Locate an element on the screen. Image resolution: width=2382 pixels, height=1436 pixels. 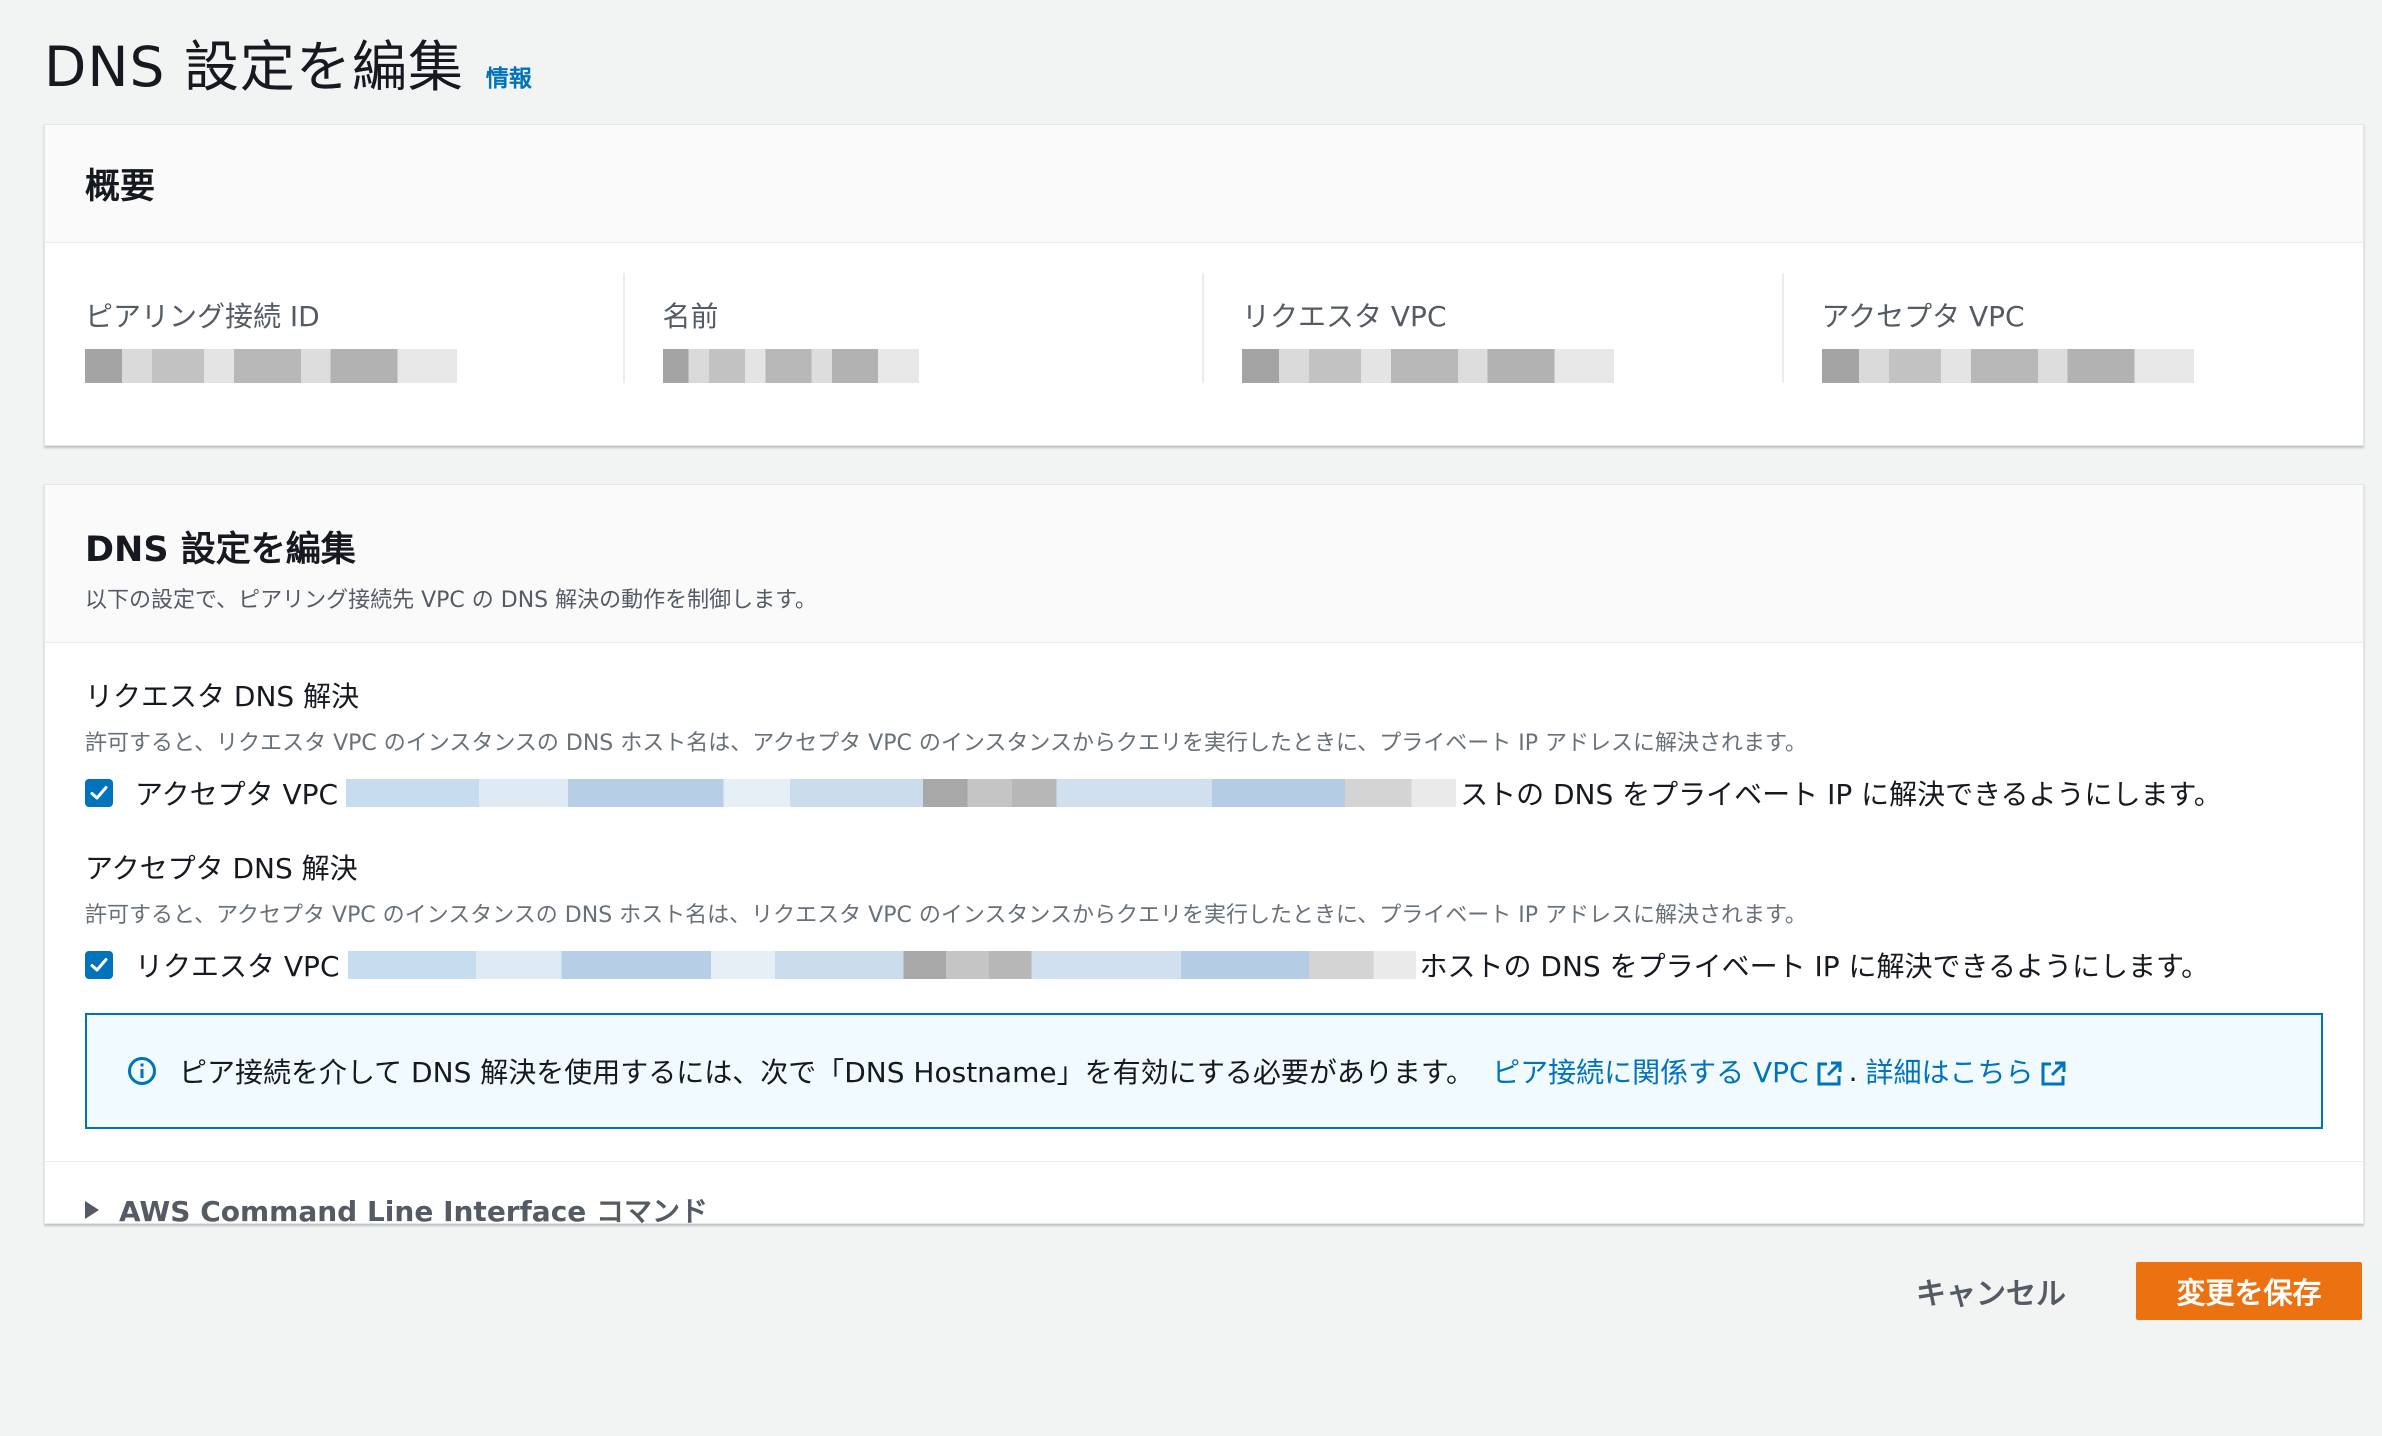
vpc-docs-link: ピア接続に関係する VPC is located at coordinates (1667, 1071).